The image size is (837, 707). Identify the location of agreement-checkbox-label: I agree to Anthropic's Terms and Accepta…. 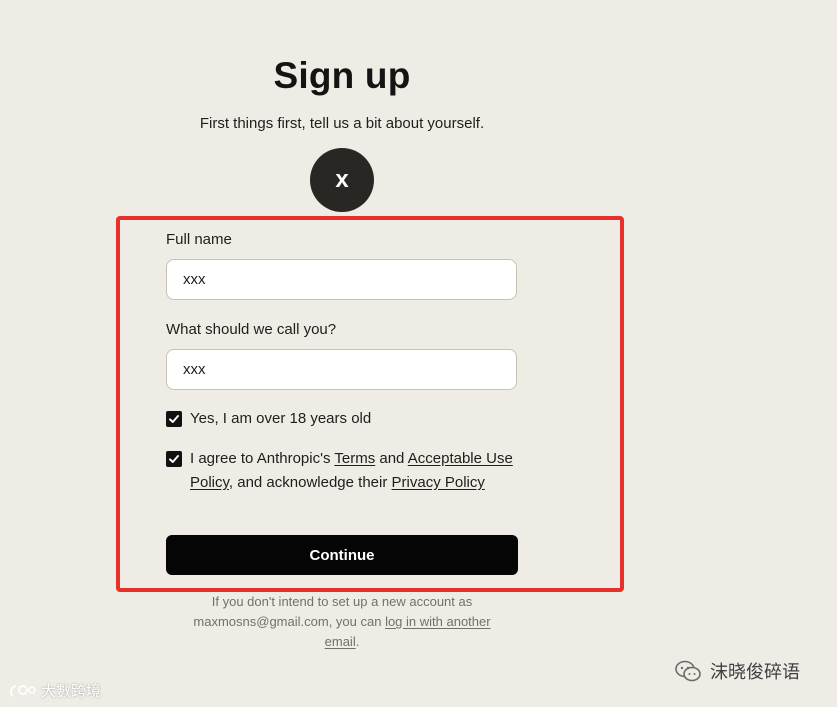
(355, 471).